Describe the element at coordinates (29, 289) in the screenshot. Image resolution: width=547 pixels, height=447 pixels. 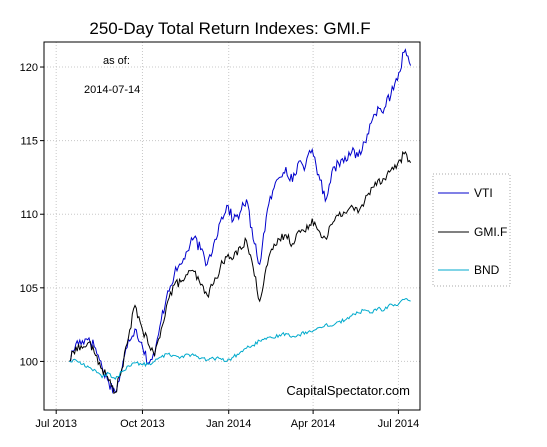
I see `y-tick-label: 105` at that location.